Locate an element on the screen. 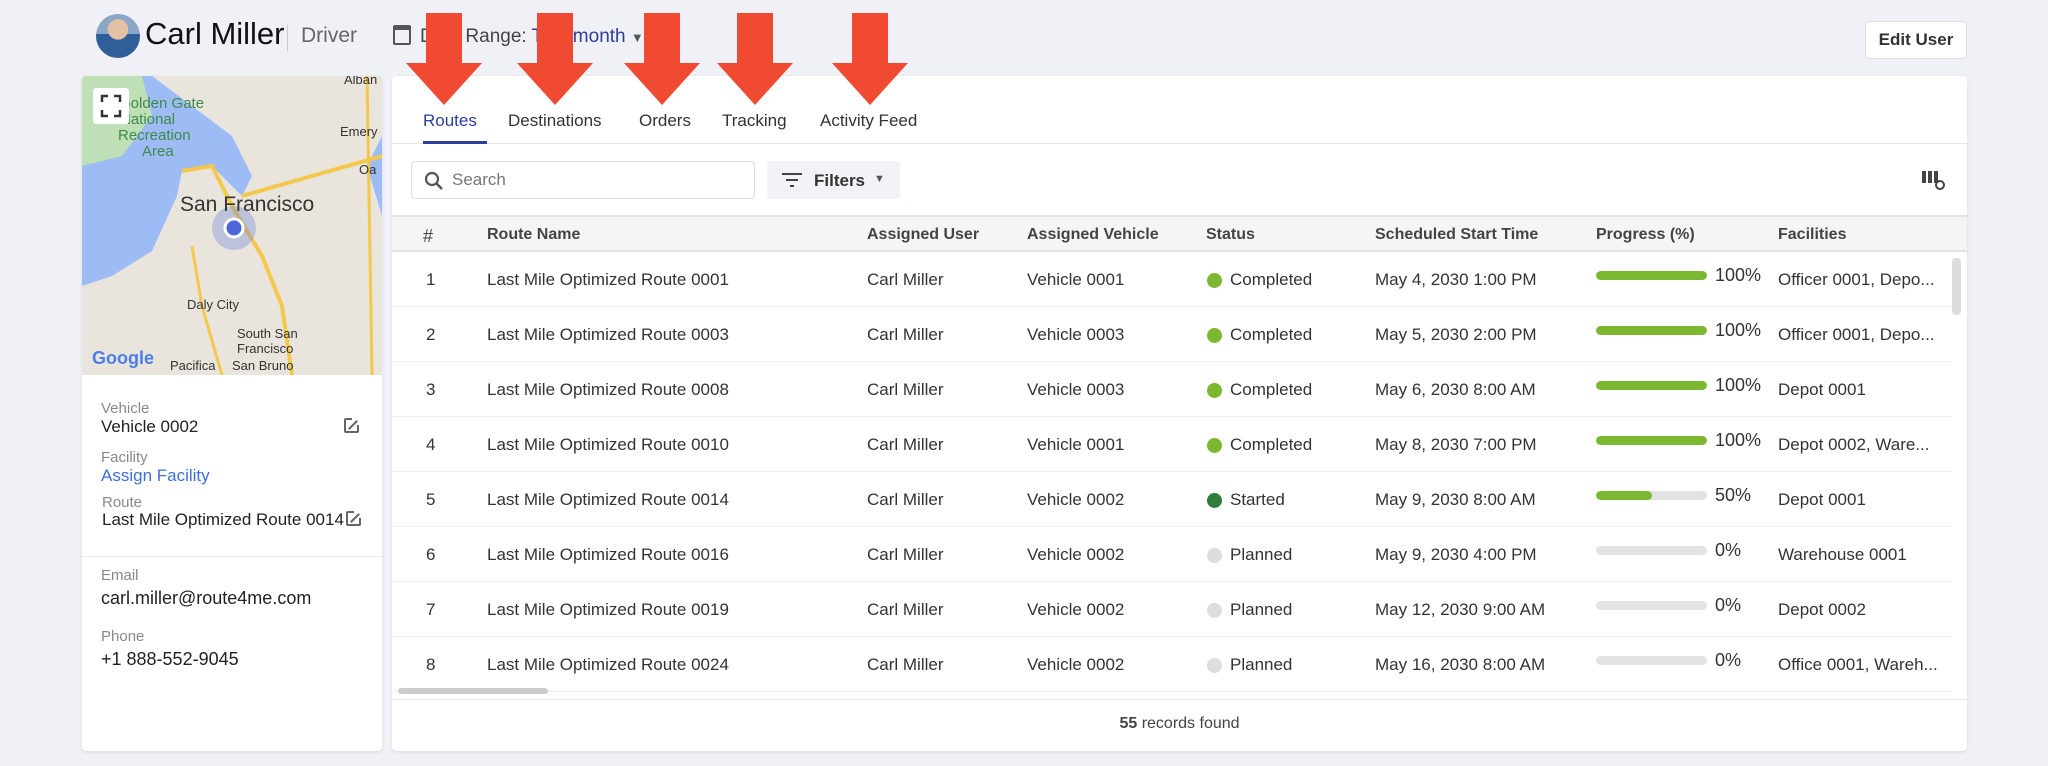  tab-tracking: Tracking is located at coordinates (754, 121).